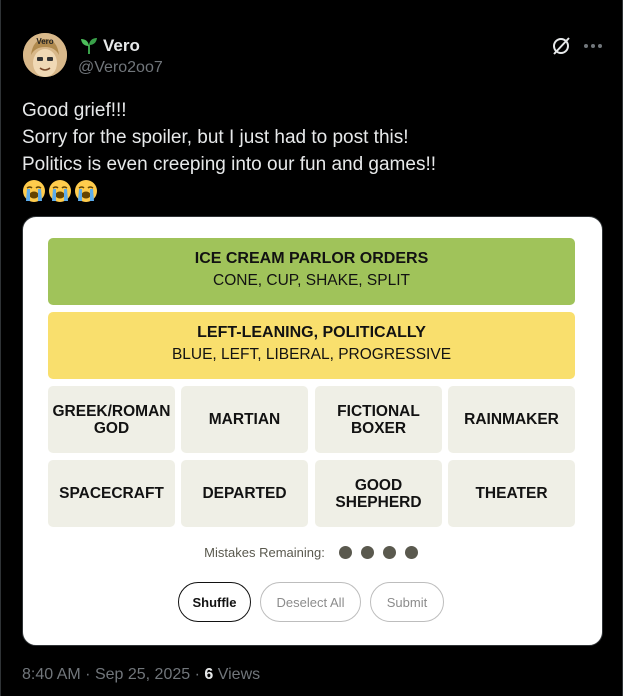  Describe the element at coordinates (311, 354) in the screenshot. I see `group-words: BLUE, LEFT, LIBERAL, PROGRESSIVE` at that location.